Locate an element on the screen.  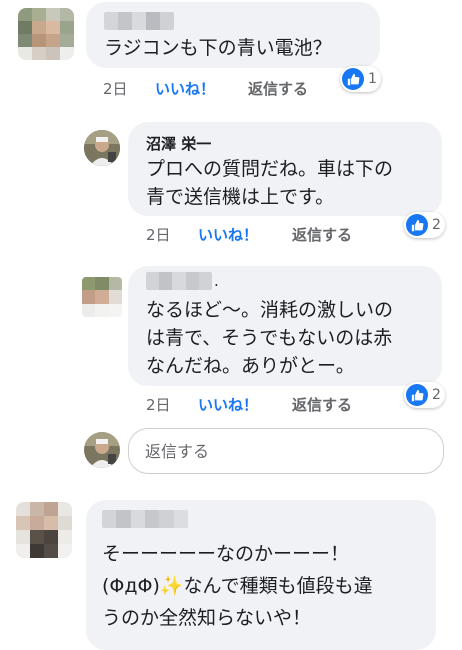
reply-input-box is located at coordinates (286, 451).